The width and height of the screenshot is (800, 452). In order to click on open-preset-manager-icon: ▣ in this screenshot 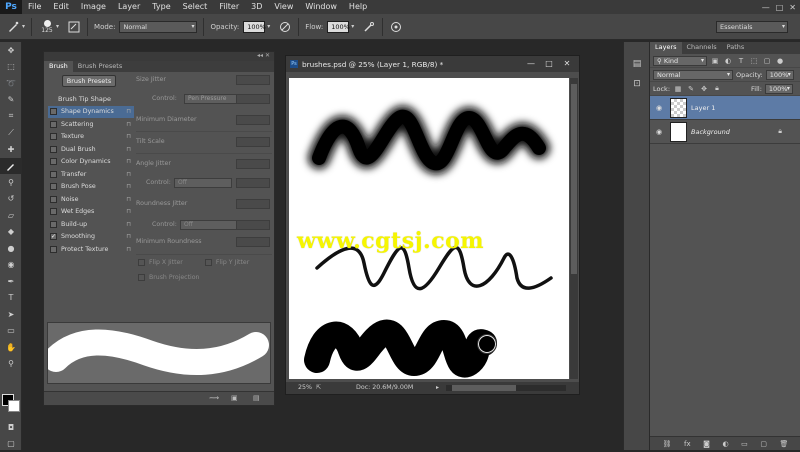, I will do `click(234, 398)`.